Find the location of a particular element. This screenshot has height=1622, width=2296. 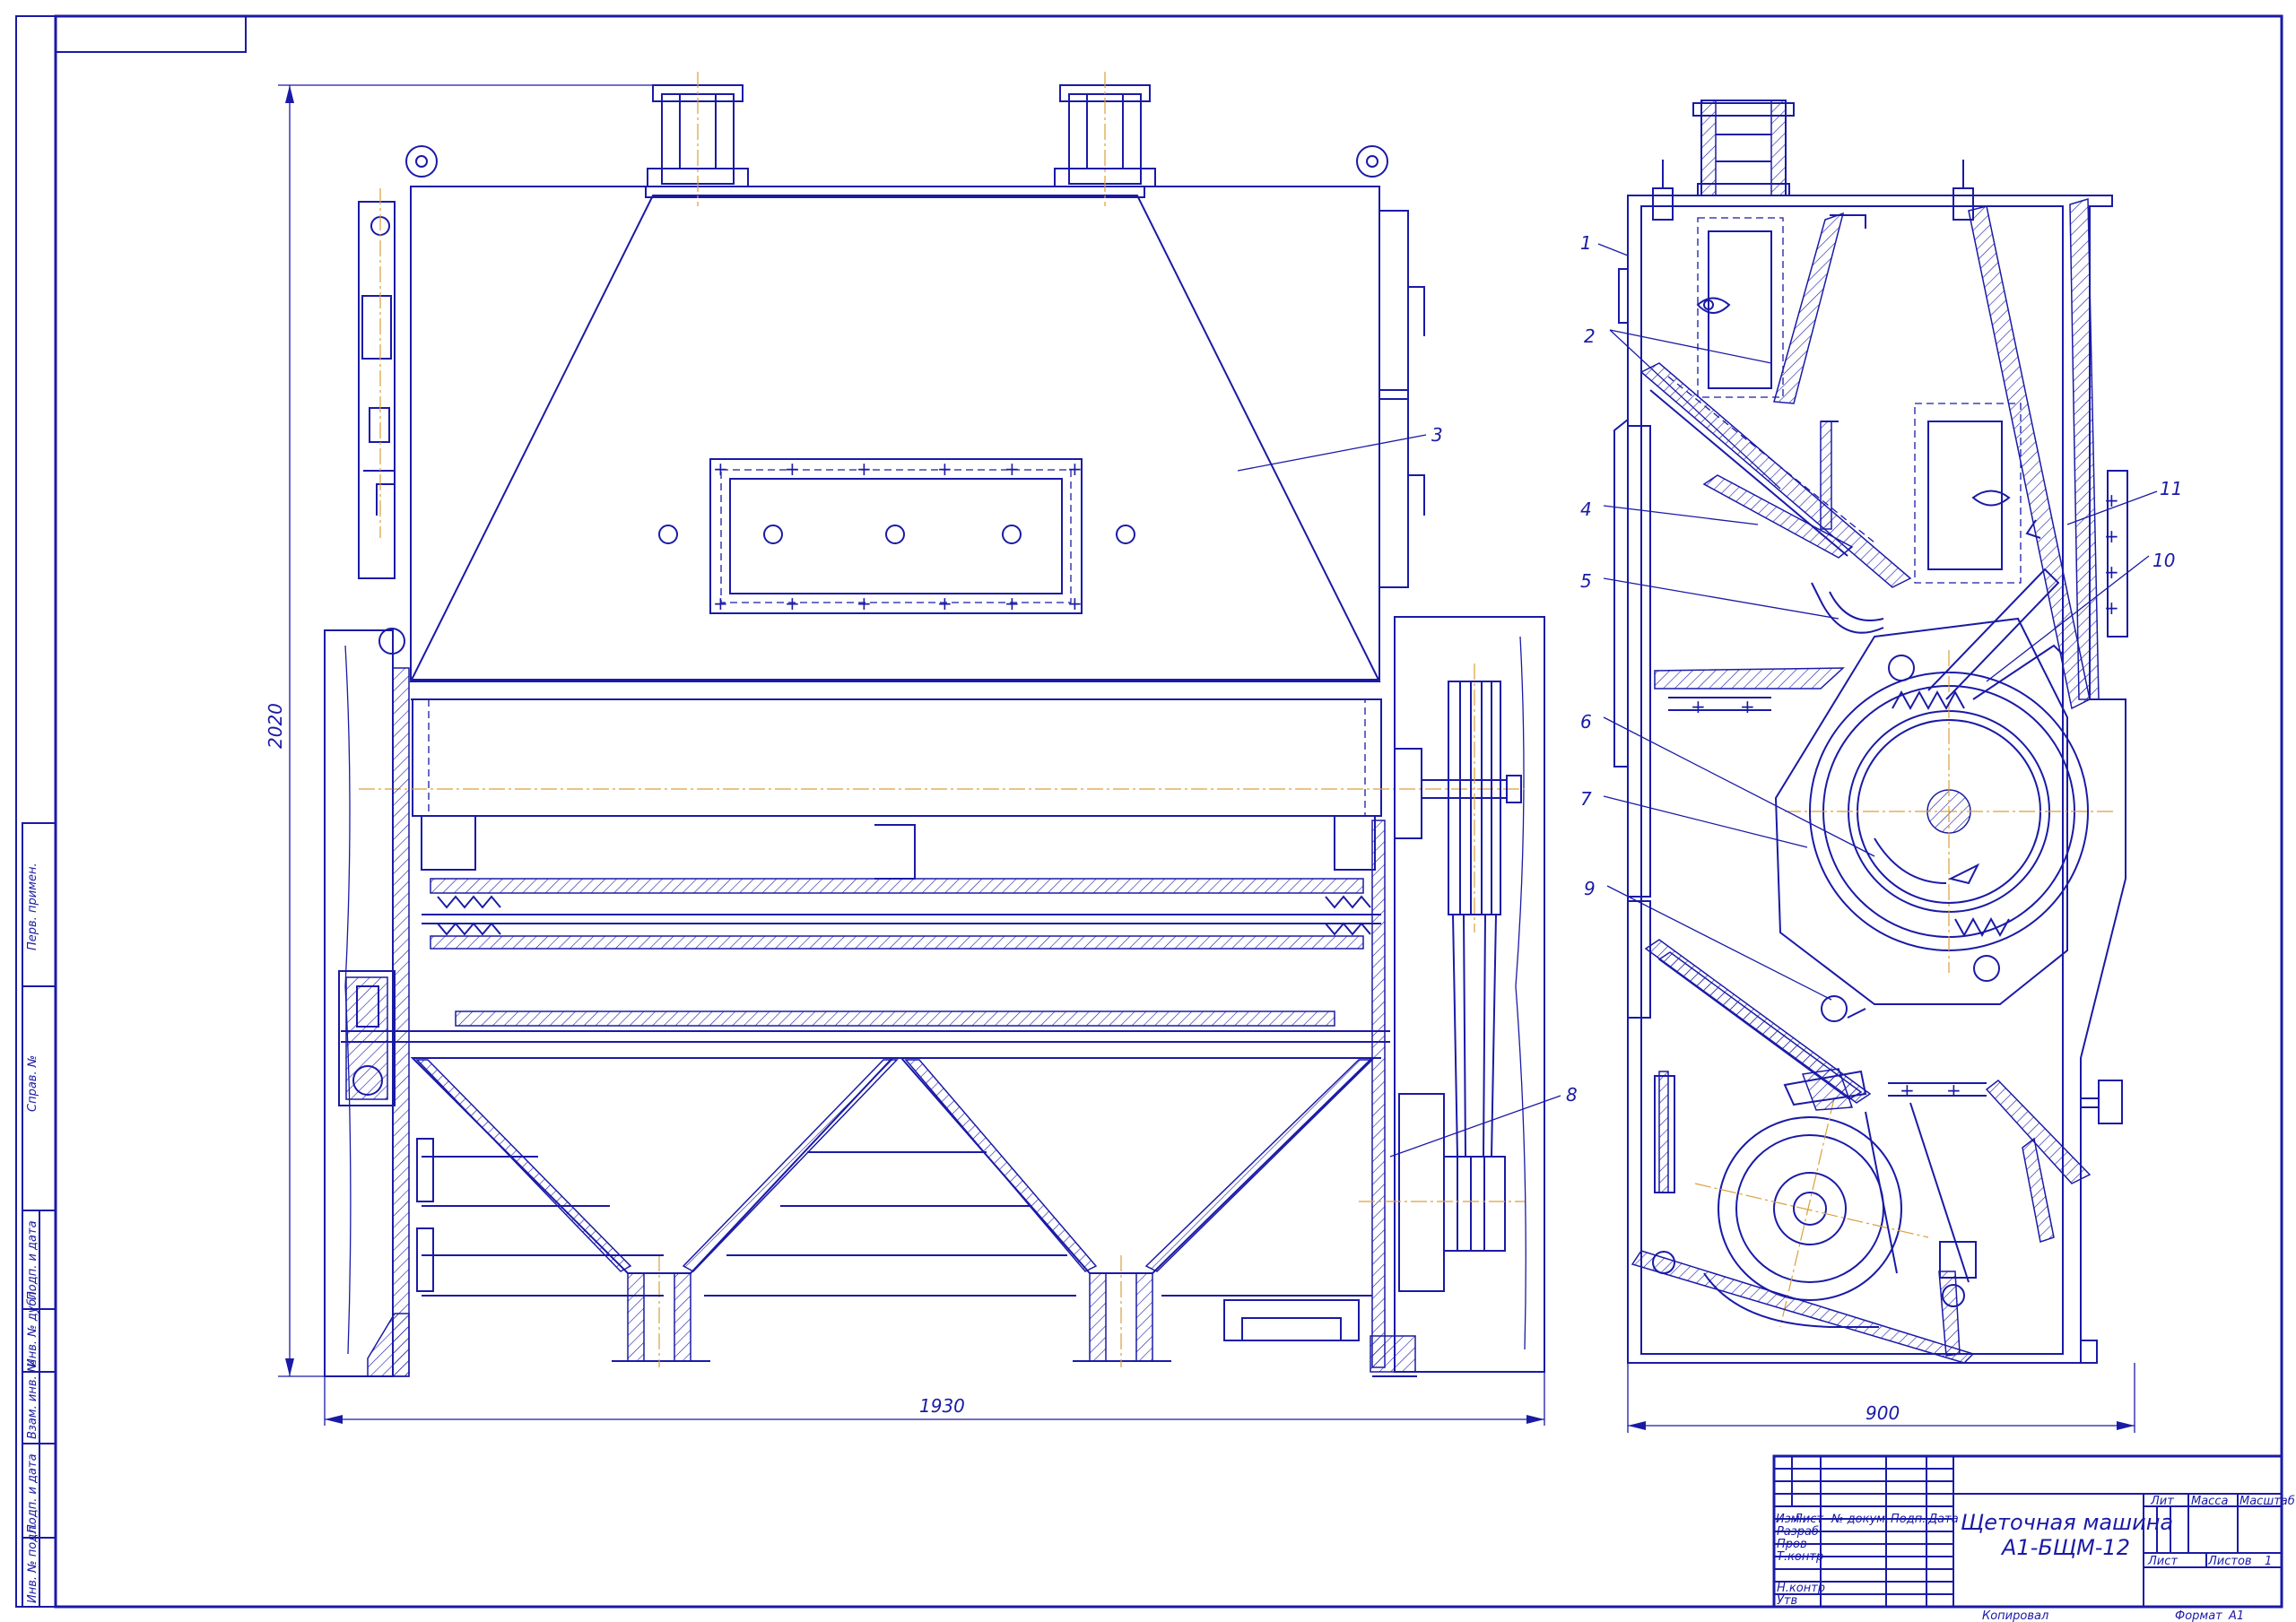

drive-pulley-lower is located at coordinates (1474, 1204).